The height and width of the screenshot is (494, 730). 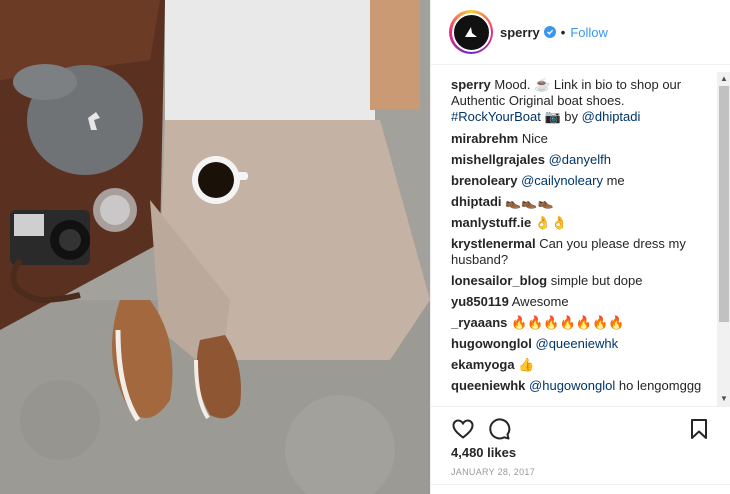 I want to click on comment-username: krystlenermal, so click(x=493, y=243).